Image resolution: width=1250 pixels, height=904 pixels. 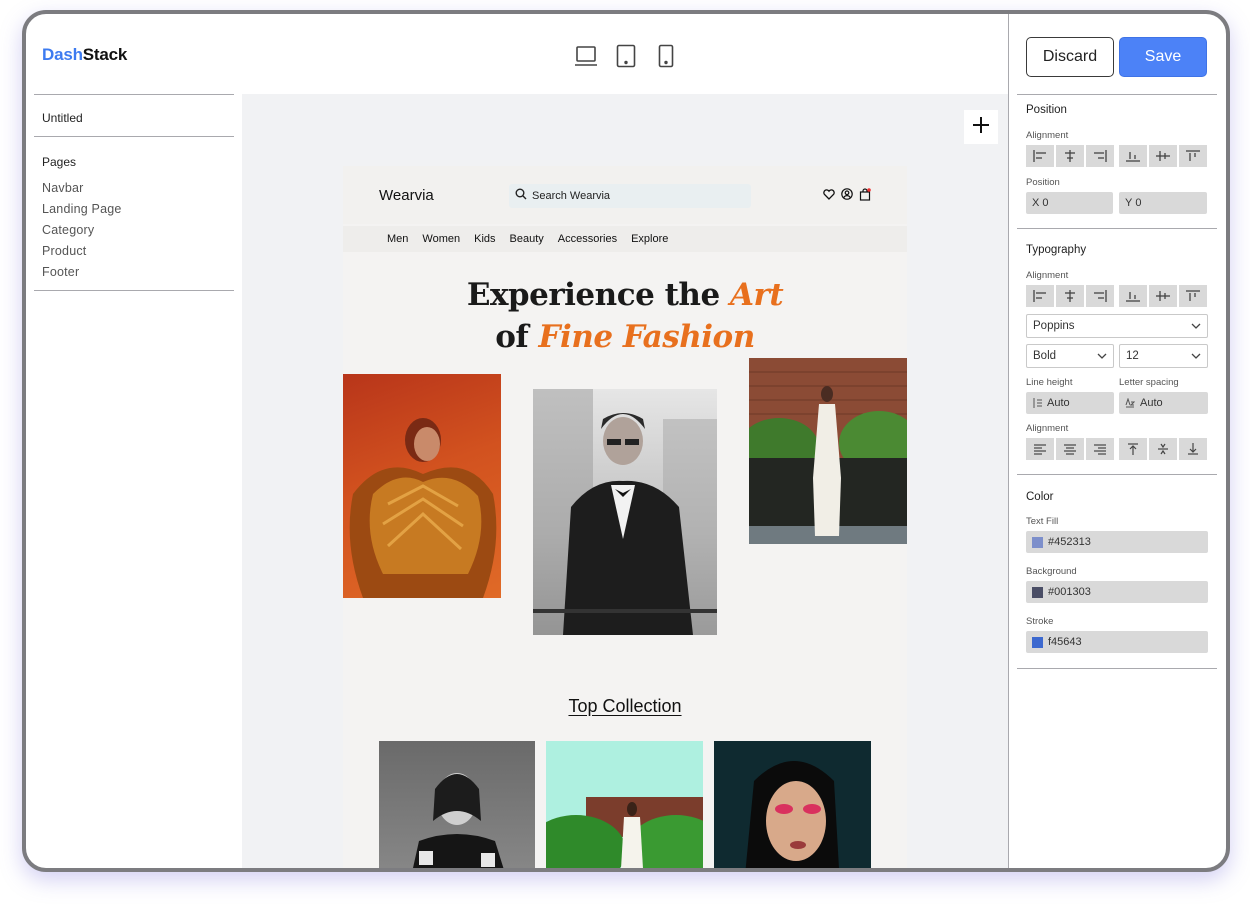 What do you see at coordinates (397, 239) in the screenshot?
I see `category-men: Men` at bounding box center [397, 239].